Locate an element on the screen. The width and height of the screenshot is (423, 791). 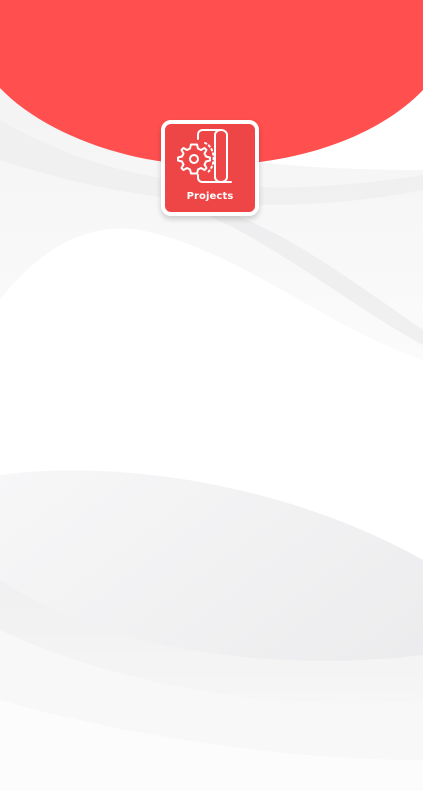
projects-tile-label: Projects is located at coordinates (210, 196).